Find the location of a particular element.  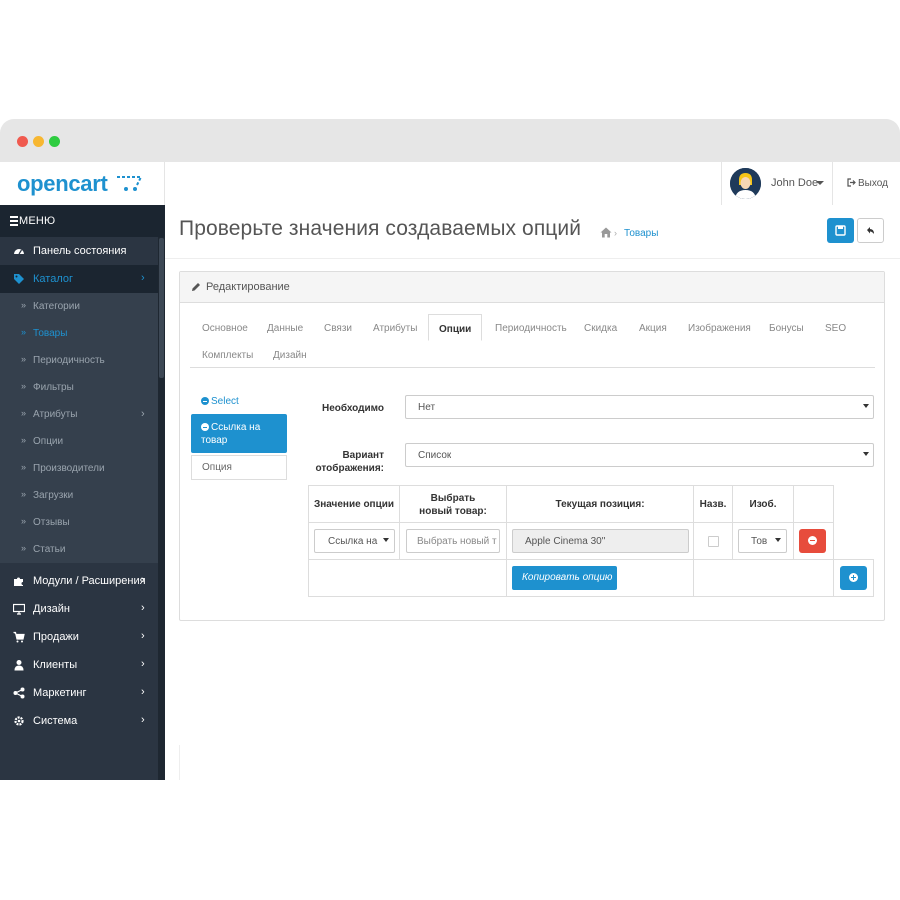

table-cell is located at coordinates (407, 578).